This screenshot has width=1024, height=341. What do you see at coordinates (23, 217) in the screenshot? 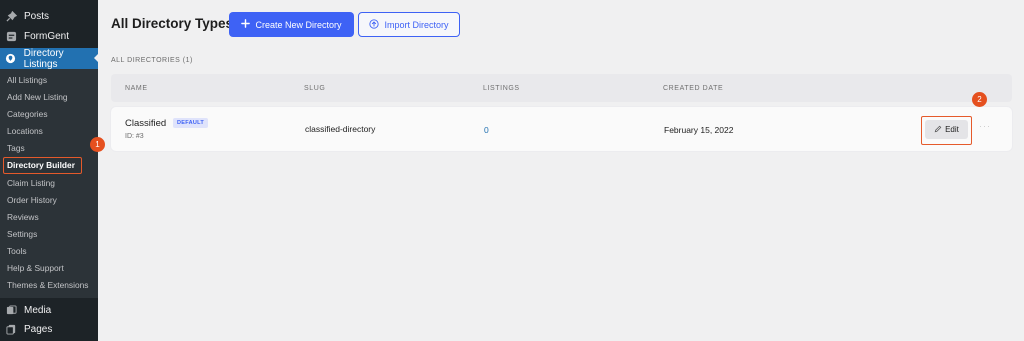
I see `submenu-reviews: Reviews` at bounding box center [23, 217].